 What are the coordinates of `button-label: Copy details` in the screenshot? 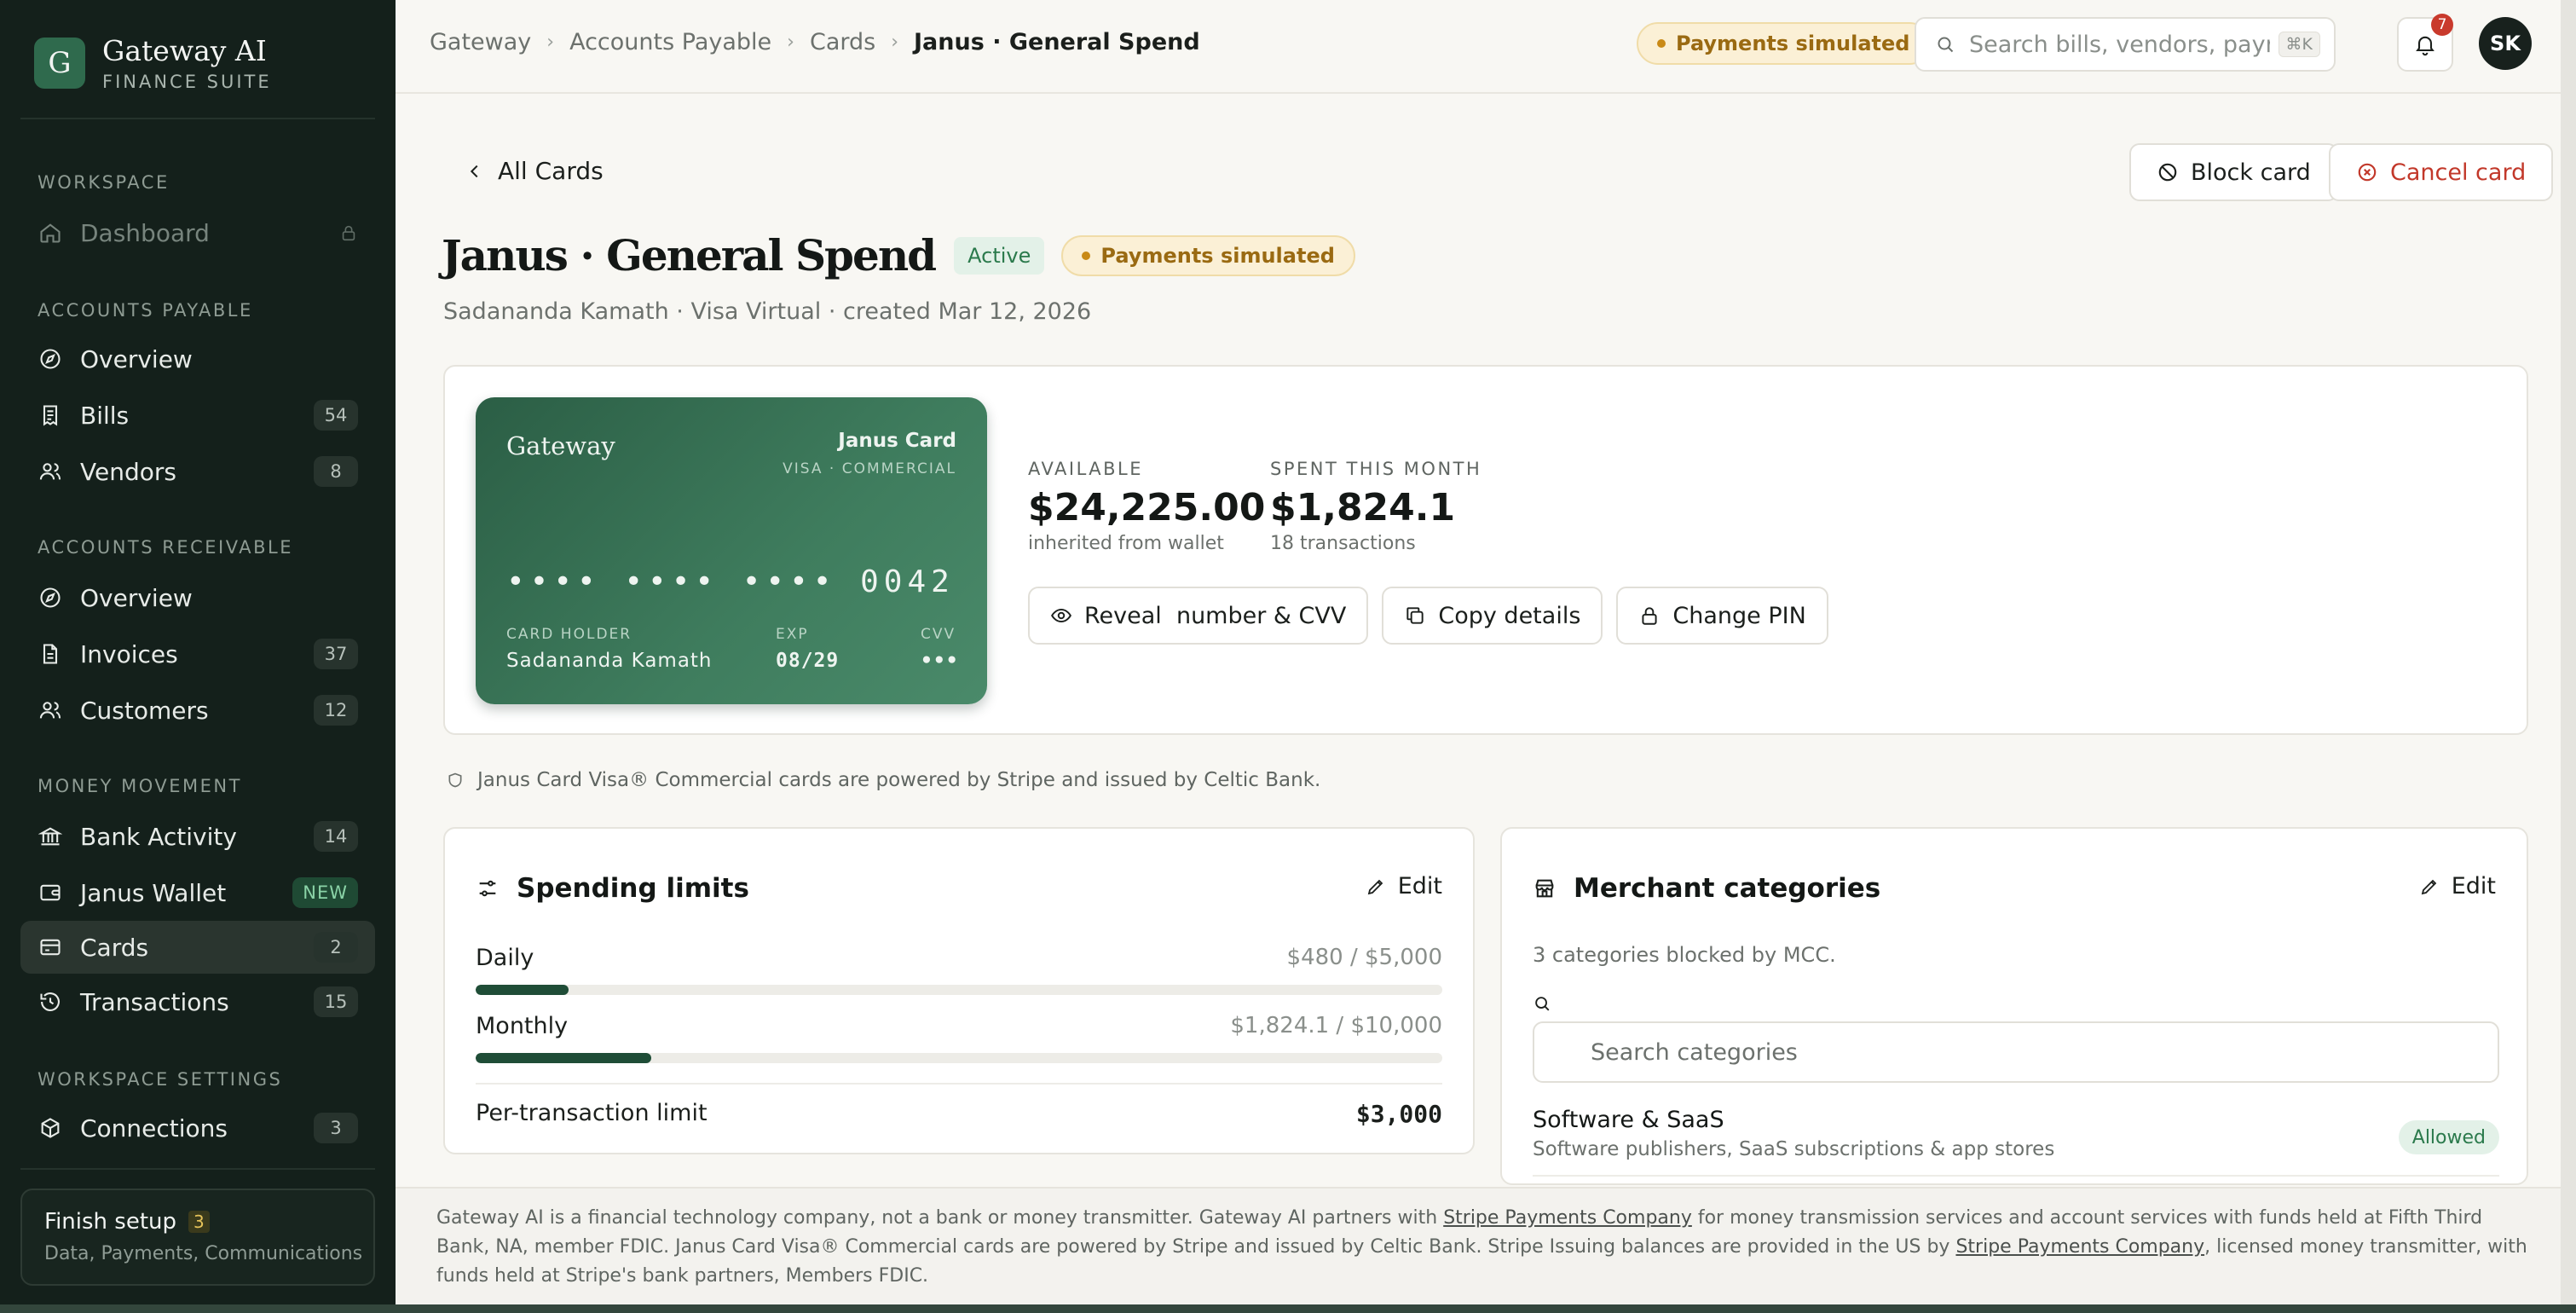 It's located at (1509, 615).